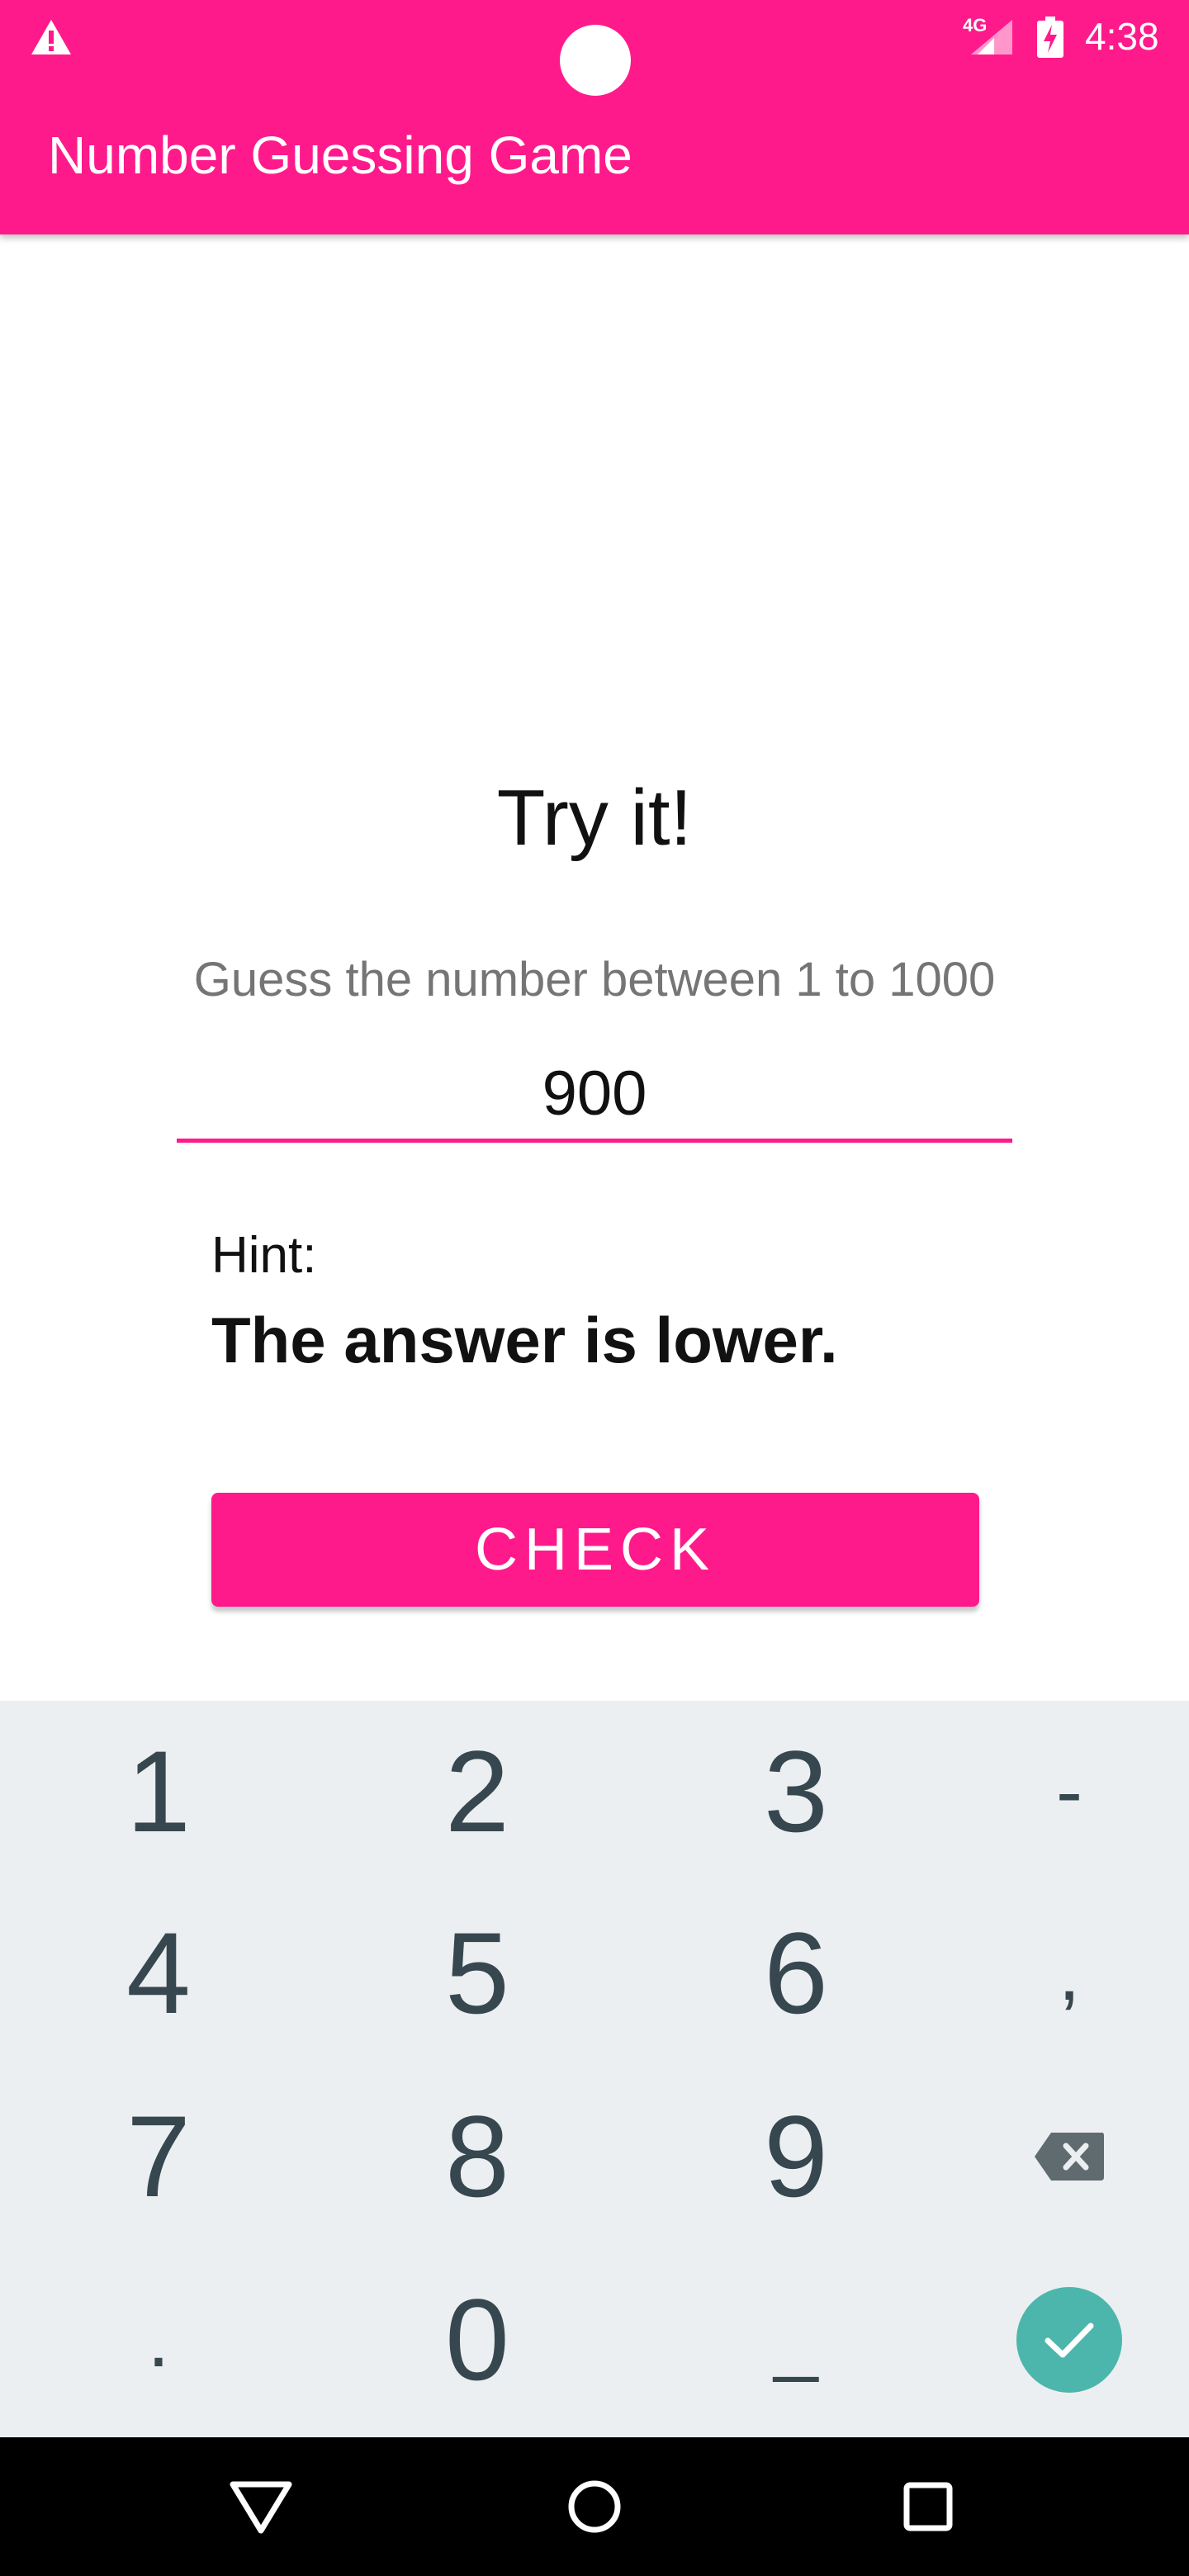  I want to click on check-button: CHECK, so click(595, 1550).